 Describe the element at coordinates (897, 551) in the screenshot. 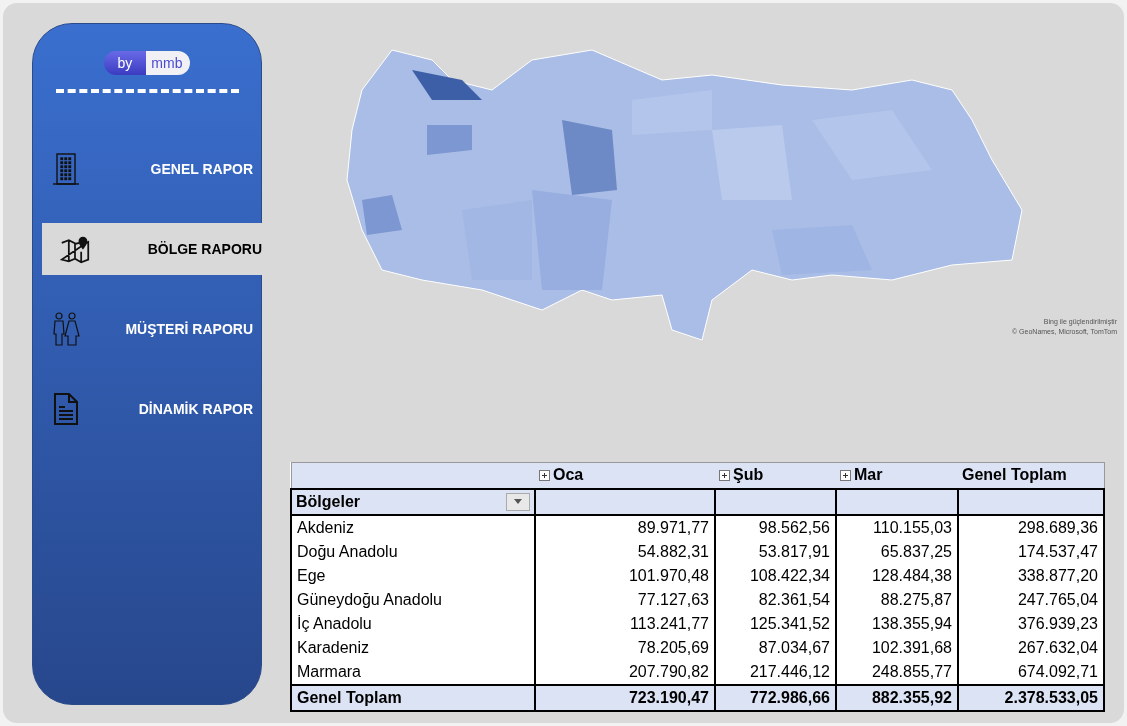

I see `table-cell: 65.837,25` at that location.